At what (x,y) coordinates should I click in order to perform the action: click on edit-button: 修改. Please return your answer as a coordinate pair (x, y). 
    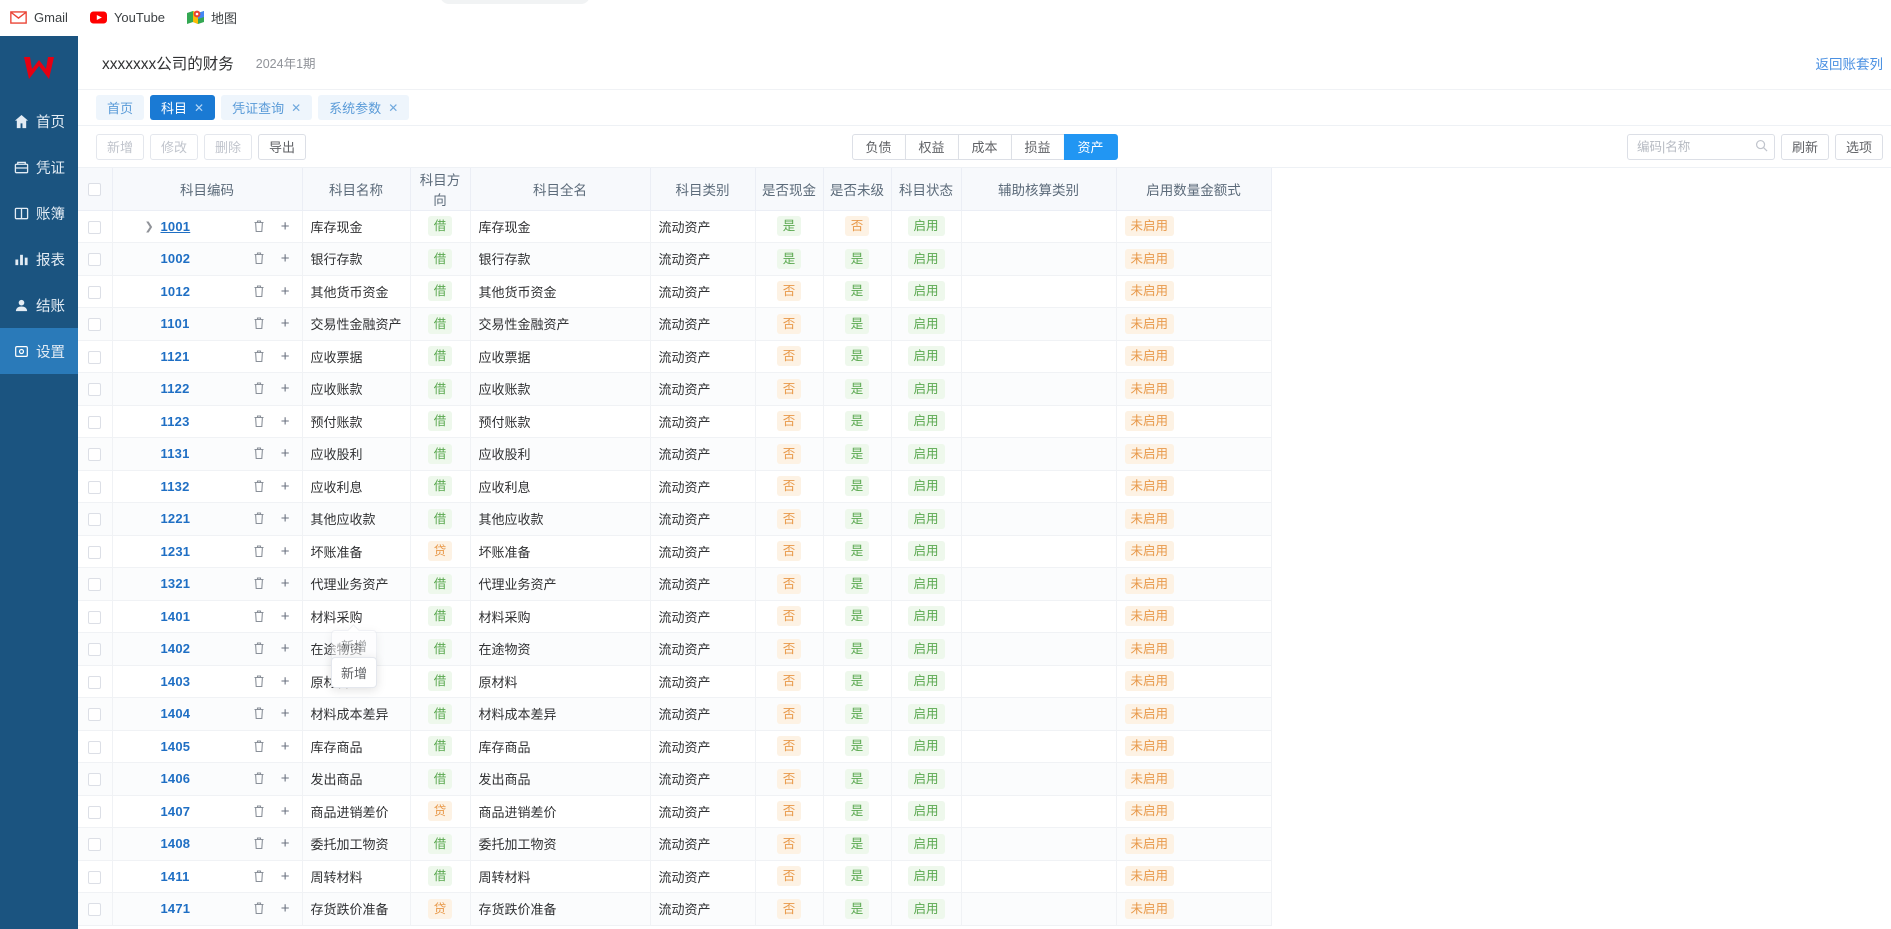
    Looking at the image, I should click on (174, 146).